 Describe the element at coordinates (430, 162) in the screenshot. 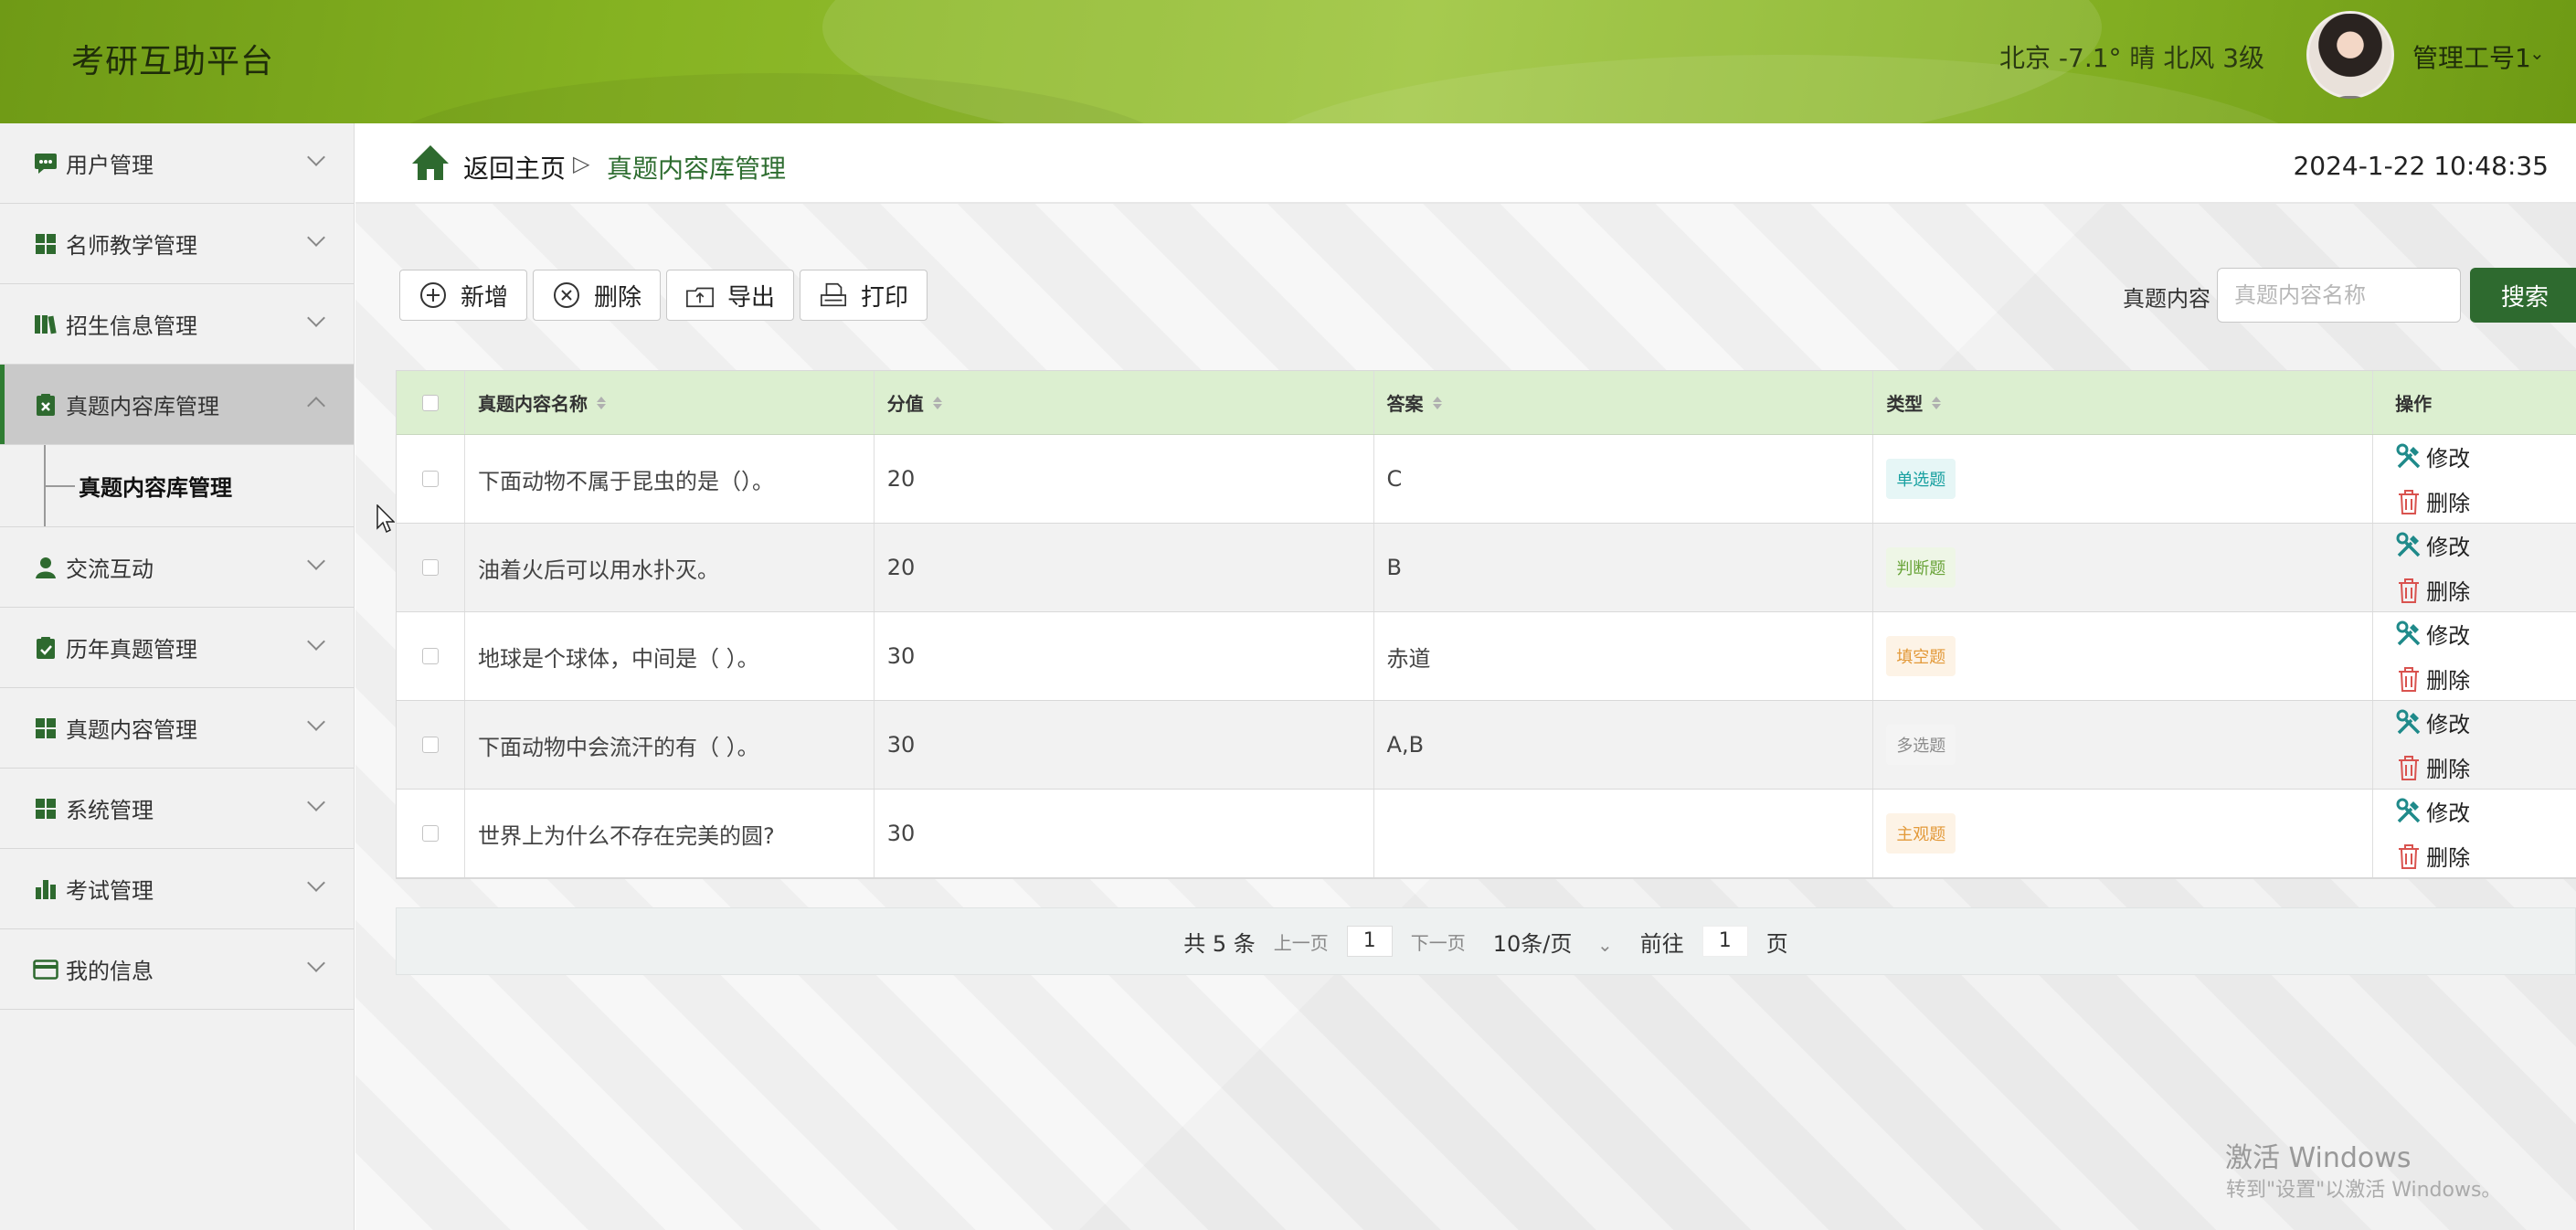

I see `home-icon` at that location.